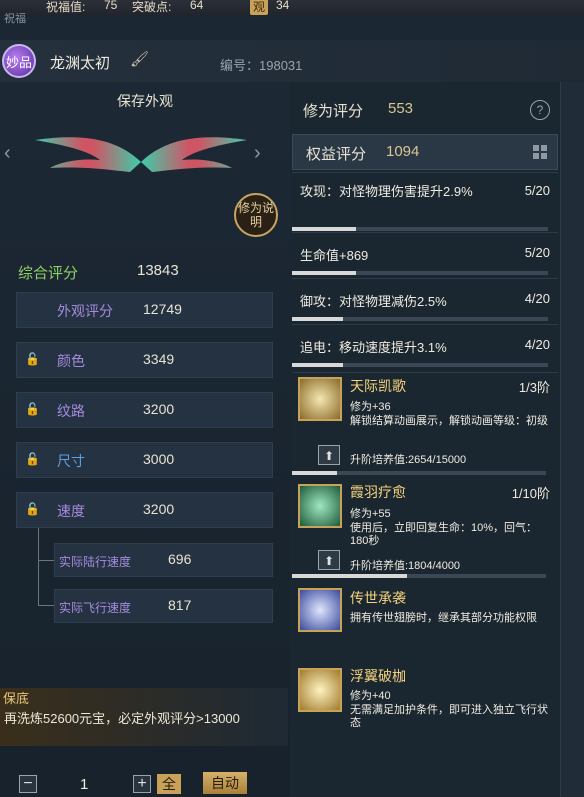 This screenshot has width=584, height=797. Describe the element at coordinates (401, 108) in the screenshot. I see `cultivation-score-value: 553` at that location.